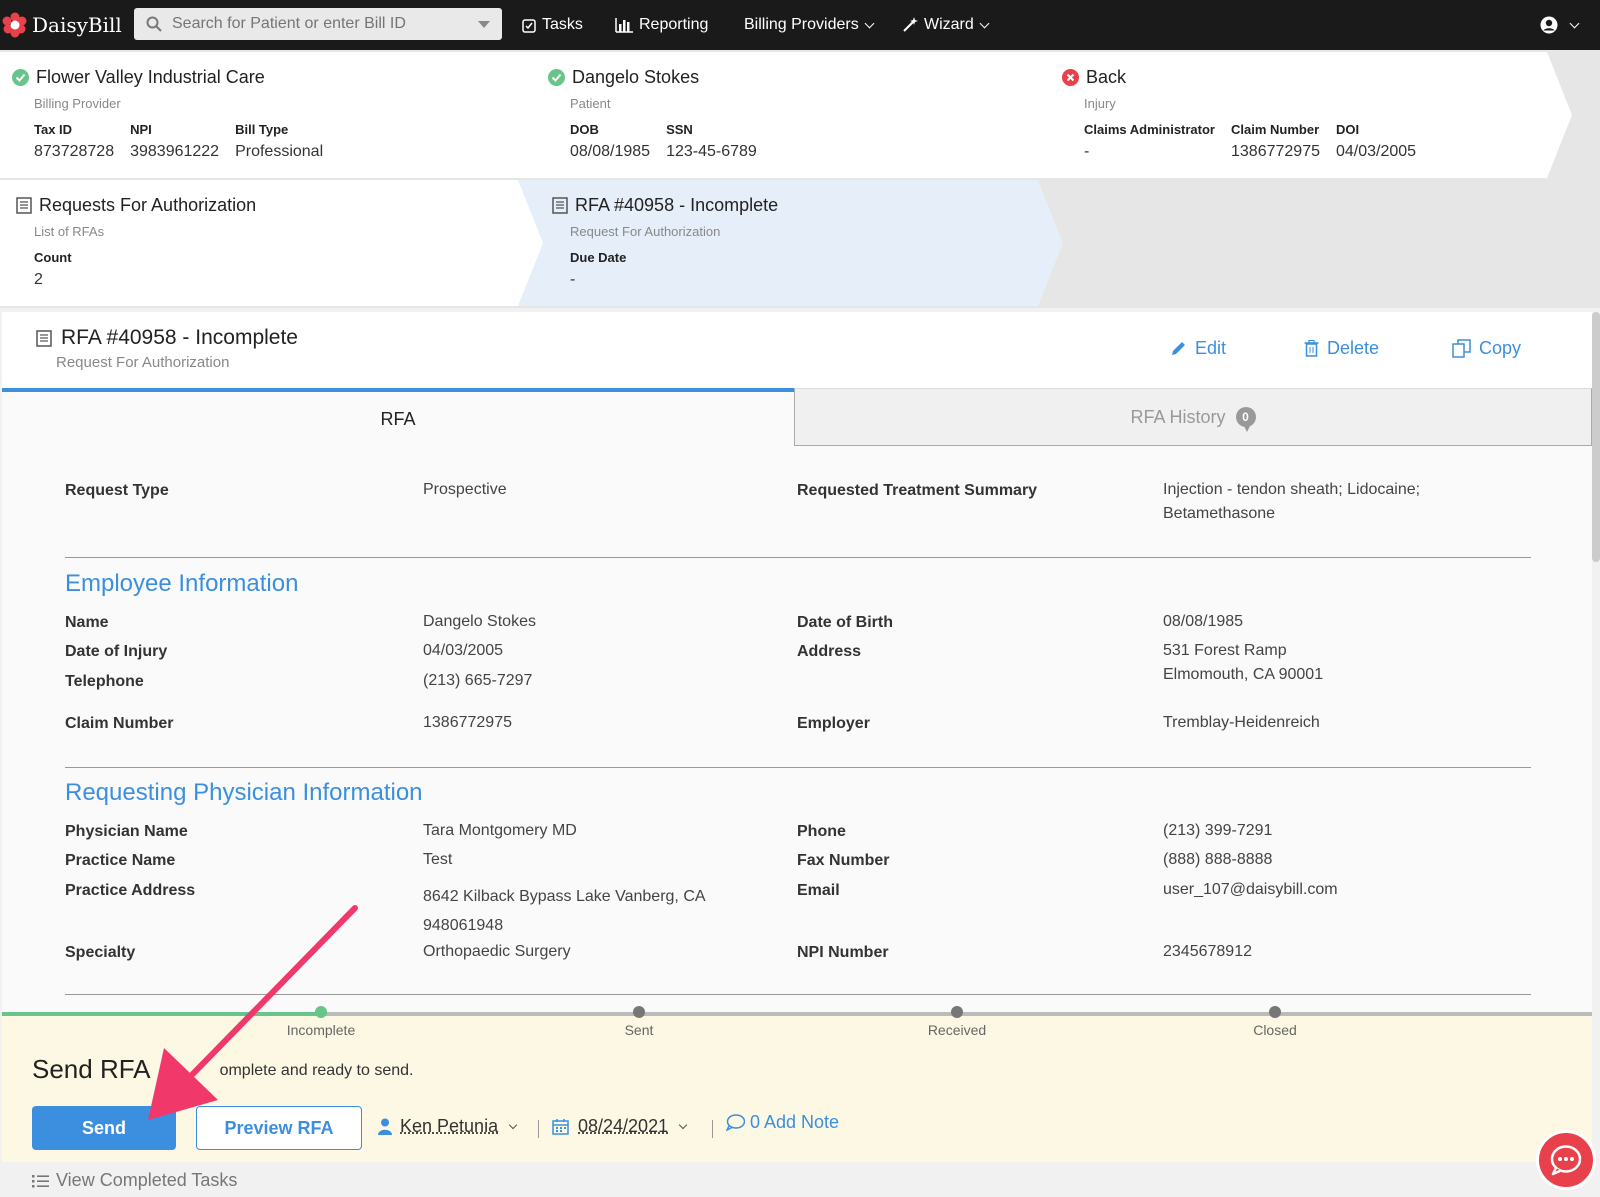 The height and width of the screenshot is (1197, 1600). What do you see at coordinates (465, 489) in the screenshot?
I see `request-type-value: Prospective` at bounding box center [465, 489].